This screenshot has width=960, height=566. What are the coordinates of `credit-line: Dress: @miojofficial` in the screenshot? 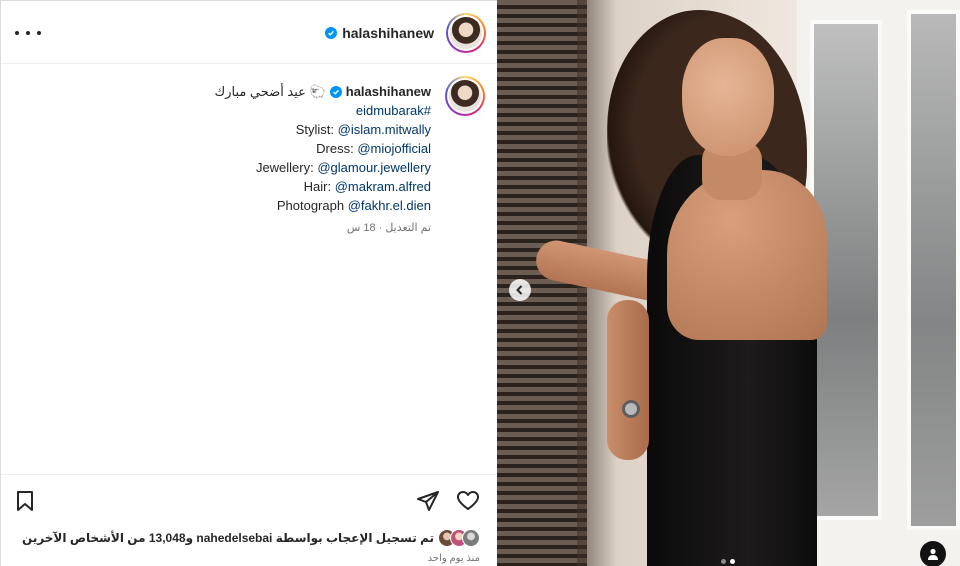 It's located at (231, 148).